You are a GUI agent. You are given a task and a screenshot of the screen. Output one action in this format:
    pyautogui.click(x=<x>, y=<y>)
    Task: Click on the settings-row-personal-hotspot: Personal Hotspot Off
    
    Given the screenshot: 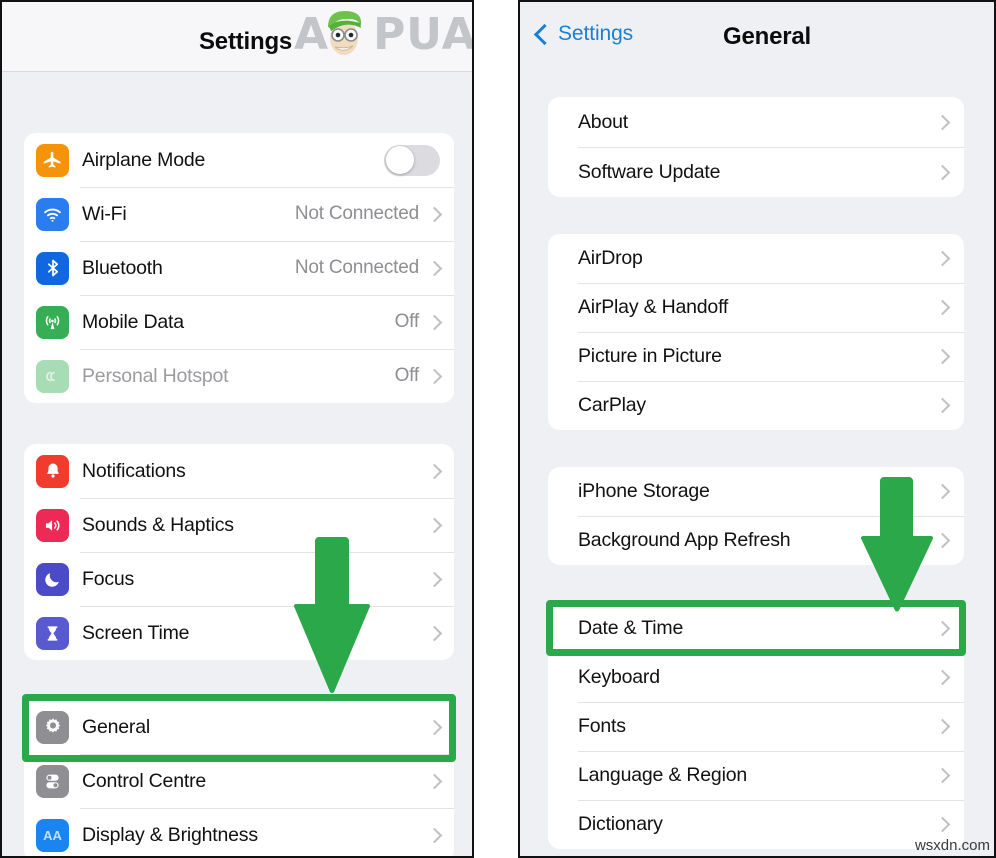 What is the action you would take?
    pyautogui.click(x=239, y=376)
    